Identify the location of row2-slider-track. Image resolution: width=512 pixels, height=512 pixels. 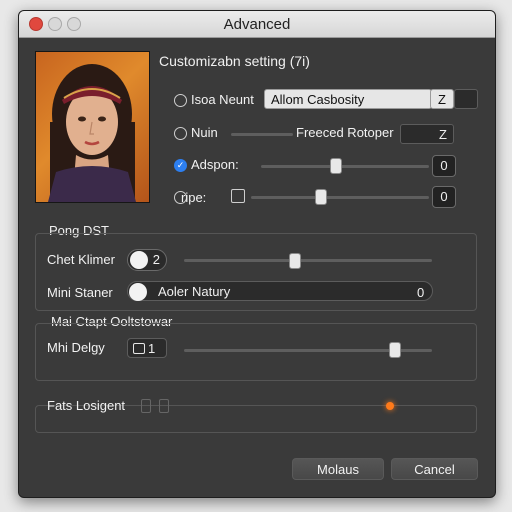
(262, 134).